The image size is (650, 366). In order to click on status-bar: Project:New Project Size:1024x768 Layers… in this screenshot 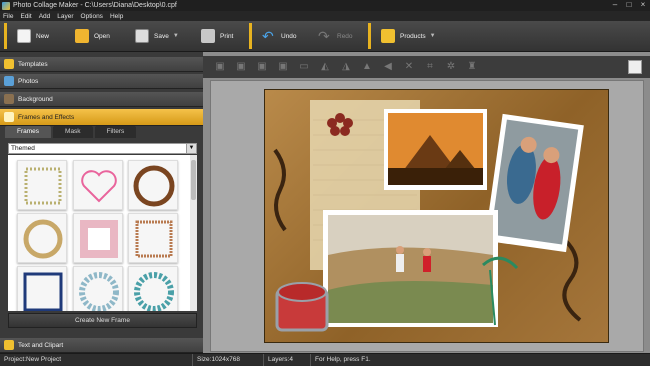, I will do `click(325, 359)`.